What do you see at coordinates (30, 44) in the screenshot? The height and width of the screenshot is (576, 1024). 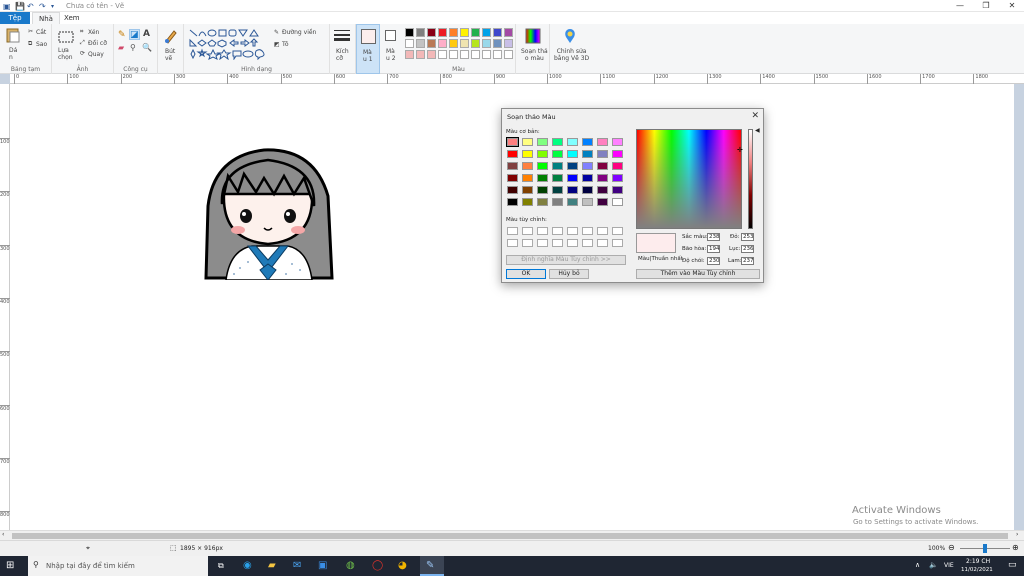 I see `copy-icon: ⧉` at bounding box center [30, 44].